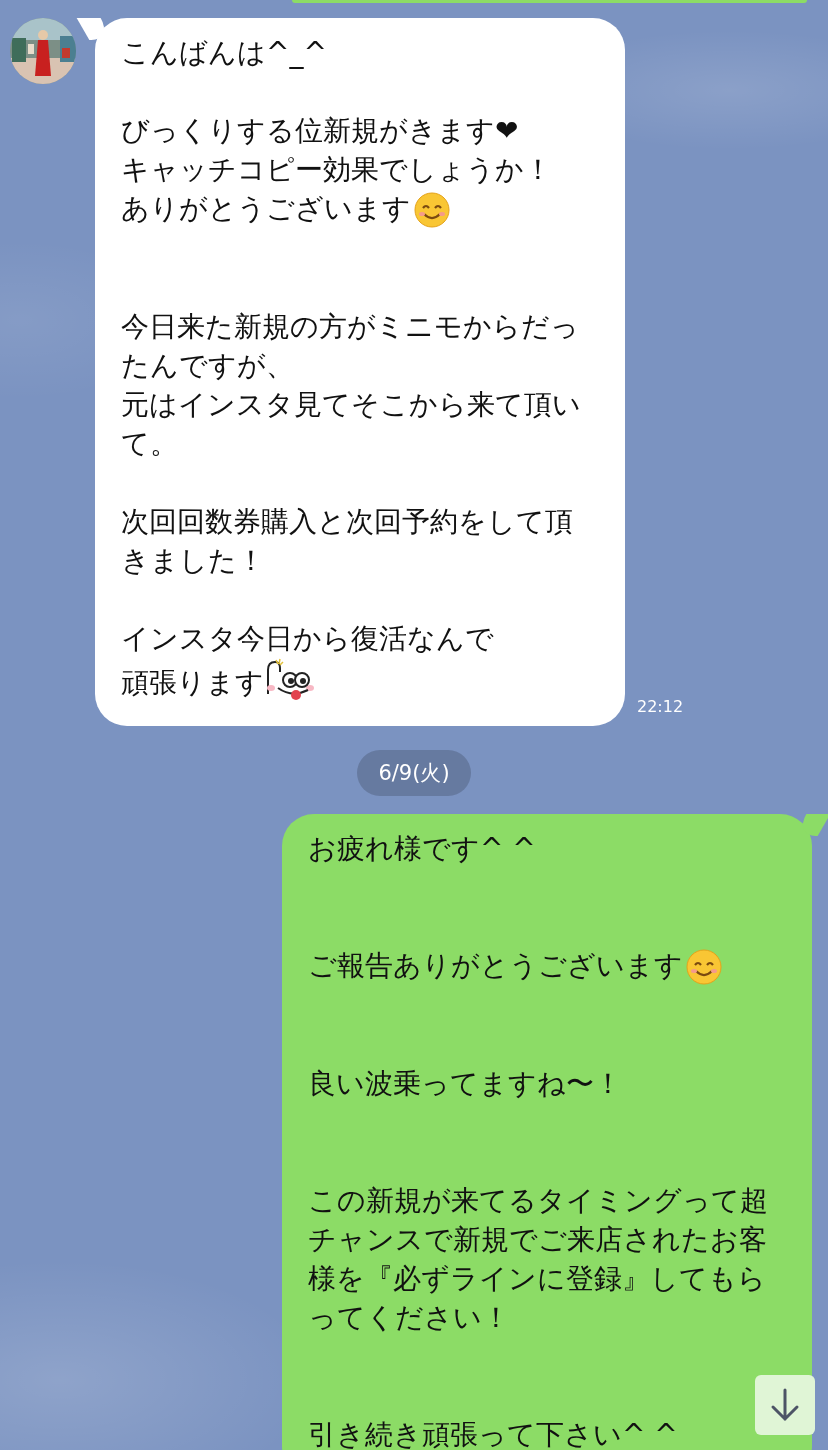  What do you see at coordinates (320, 131) in the screenshot?
I see `message-text: びっくりする位新規がきます❤` at bounding box center [320, 131].